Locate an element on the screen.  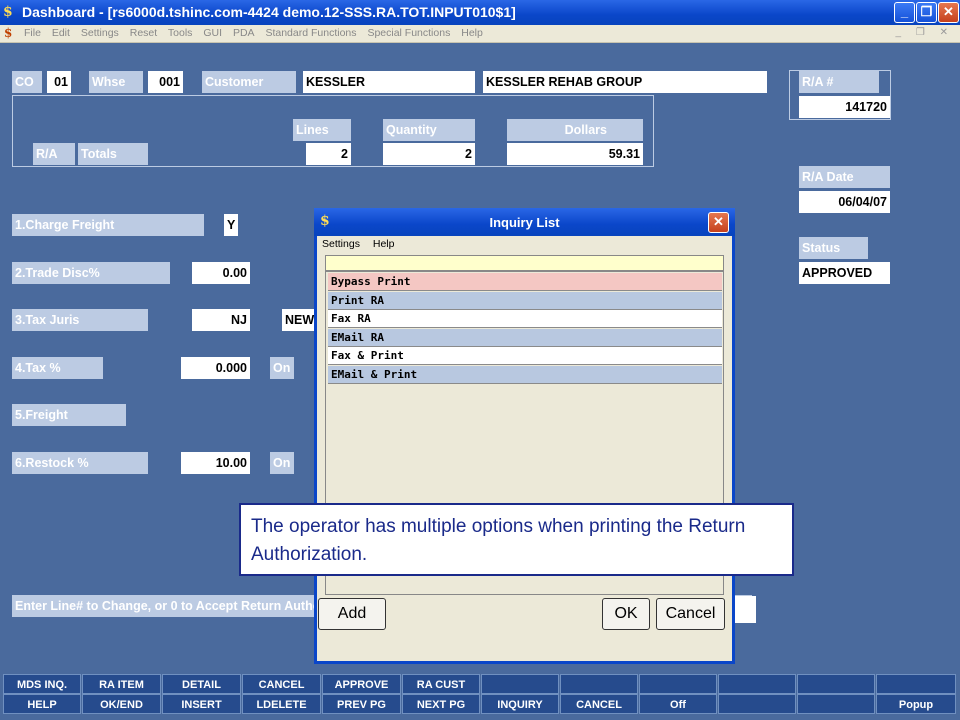
list-item: Bypass Print is located at coordinates (525, 282).